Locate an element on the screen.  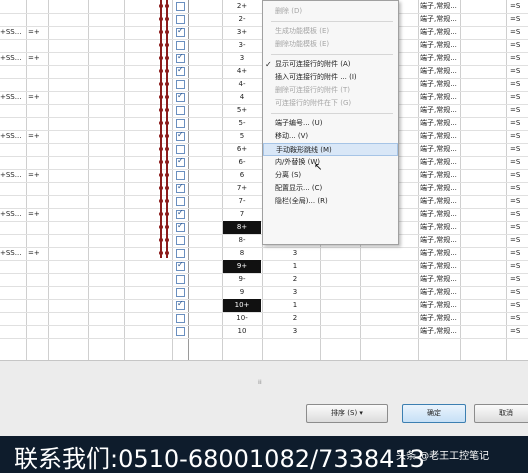
table-row: 10+ 1 端子,常规... =S is located at coordinates (264, 306).